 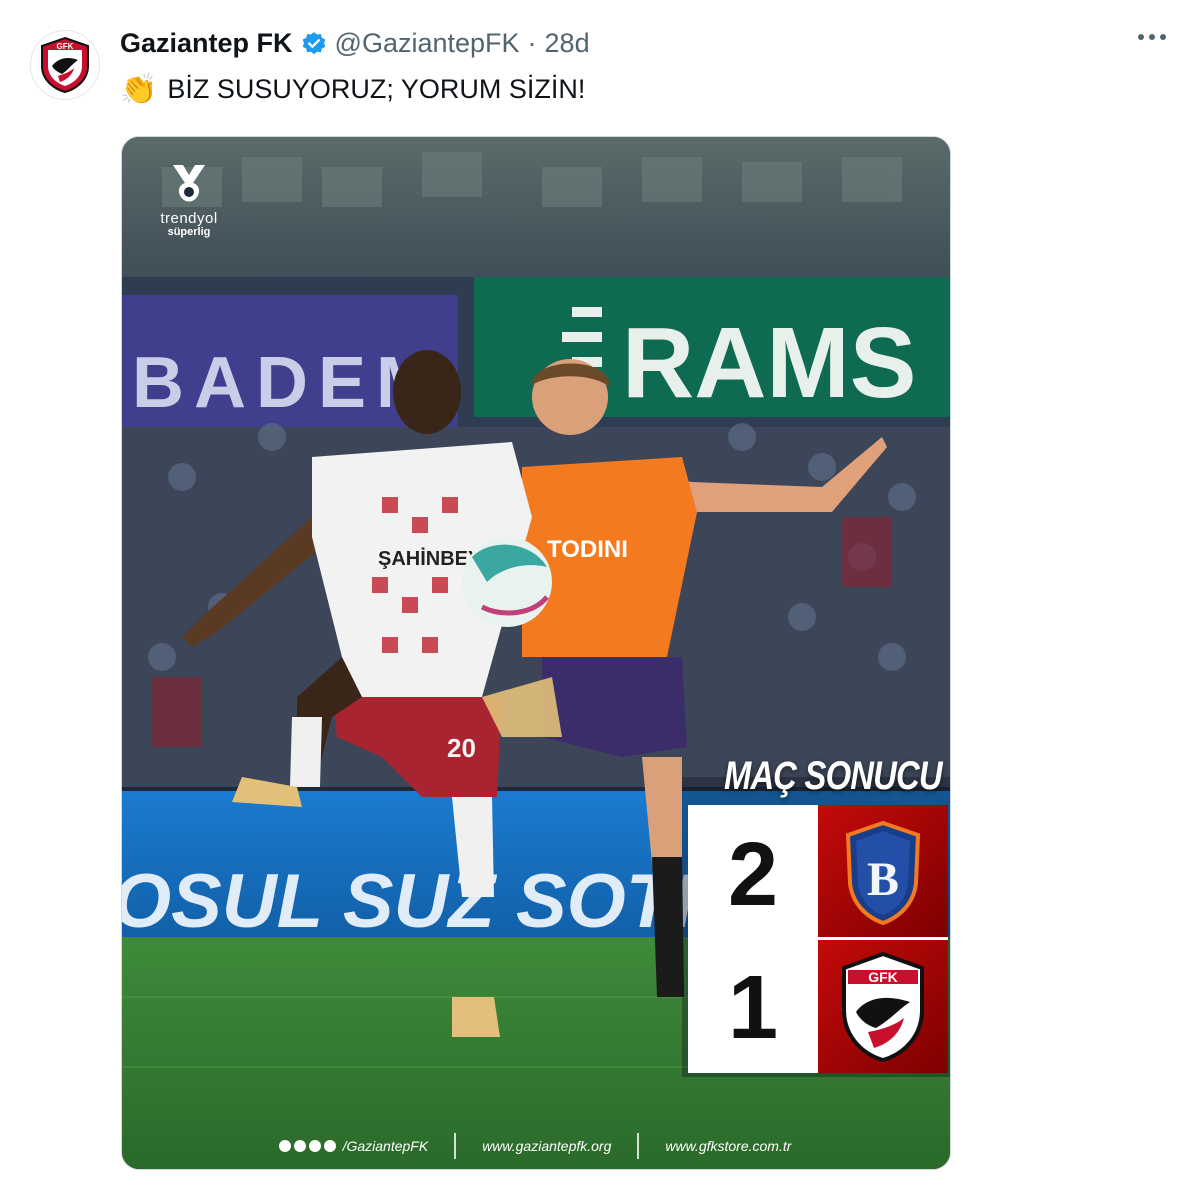 I want to click on tweet-body: BİZ SUSUYORUZ; YORUM SİZİN!, so click(x=376, y=89).